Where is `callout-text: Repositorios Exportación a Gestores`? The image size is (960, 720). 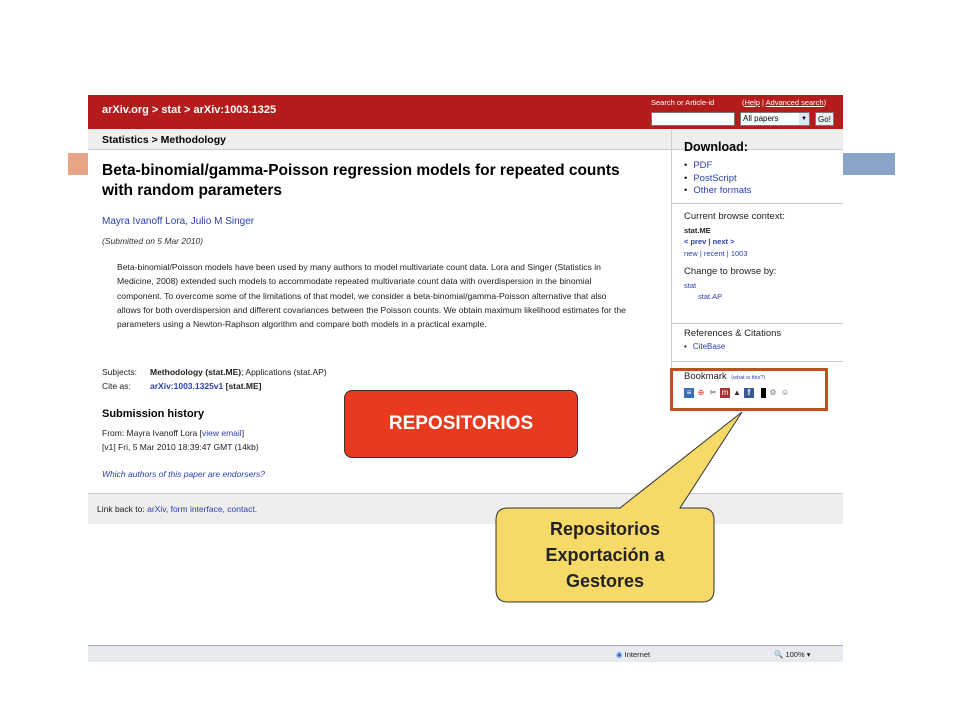
callout-text: Repositorios Exportación a Gestores is located at coordinates (605, 555).